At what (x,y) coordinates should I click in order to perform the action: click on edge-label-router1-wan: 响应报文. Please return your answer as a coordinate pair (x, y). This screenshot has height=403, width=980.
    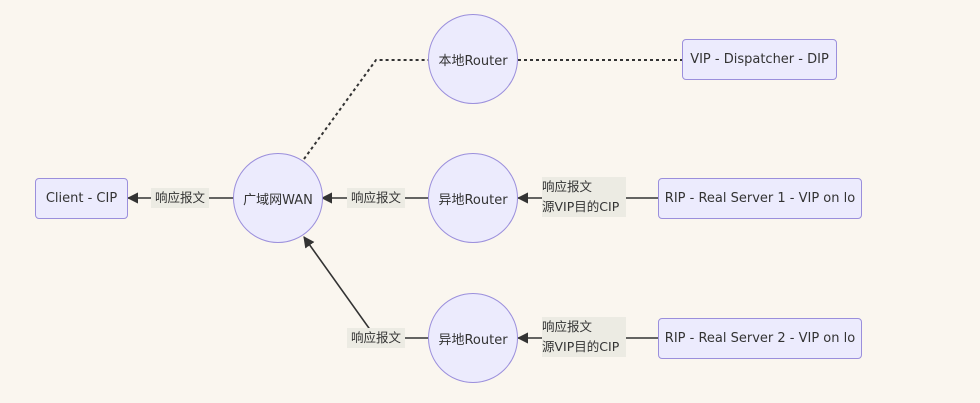
    Looking at the image, I should click on (376, 198).